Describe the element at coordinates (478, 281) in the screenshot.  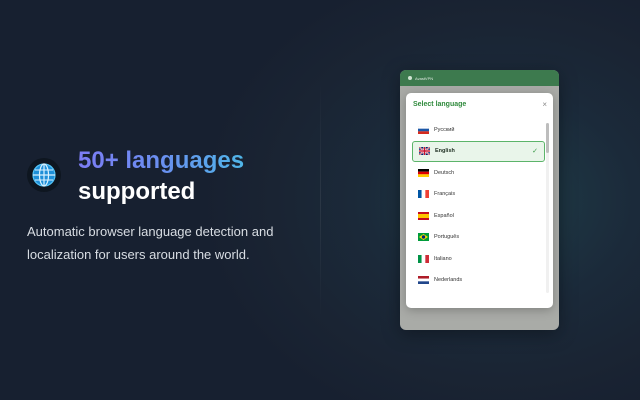
I see `language-item-dutch: Nederlands` at that location.